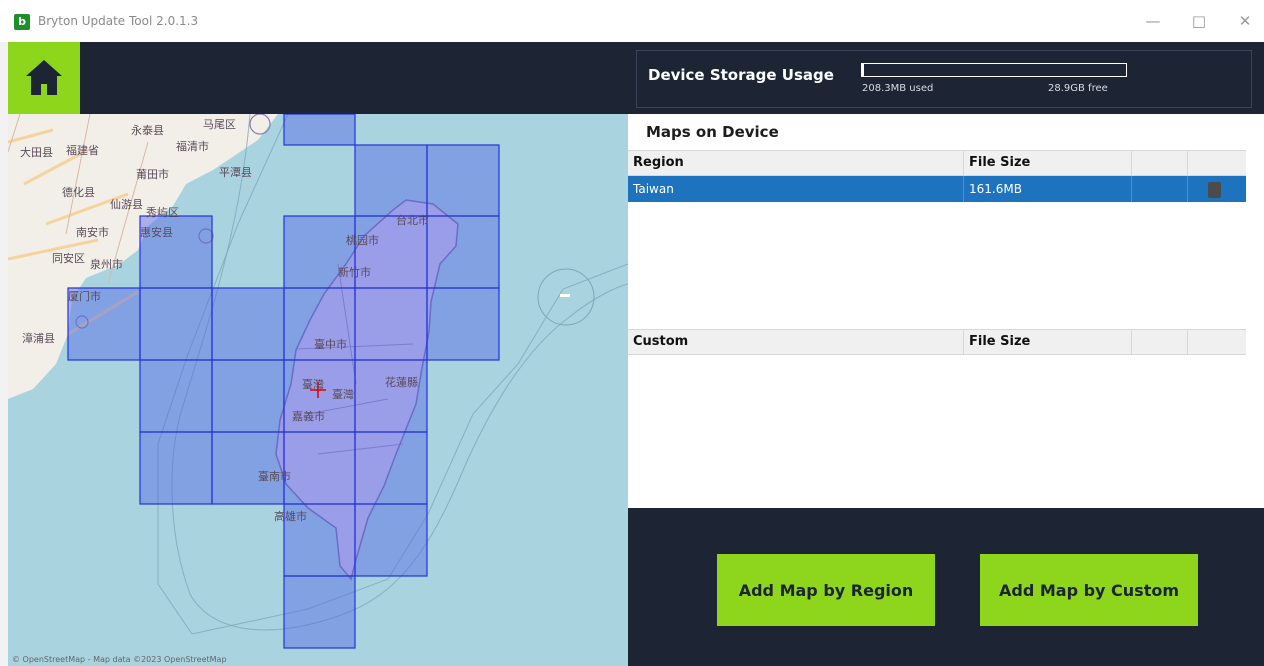  I want to click on map-label: 泉州市, so click(106, 264).